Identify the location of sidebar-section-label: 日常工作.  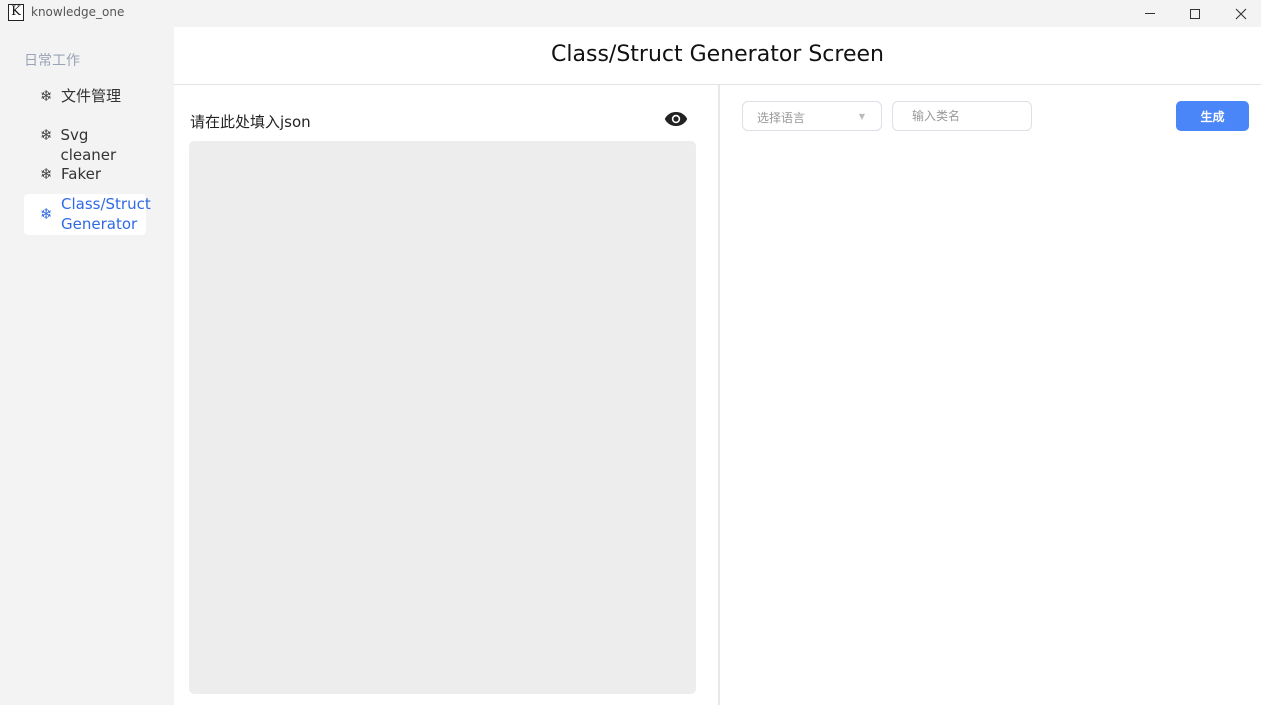
(52, 61).